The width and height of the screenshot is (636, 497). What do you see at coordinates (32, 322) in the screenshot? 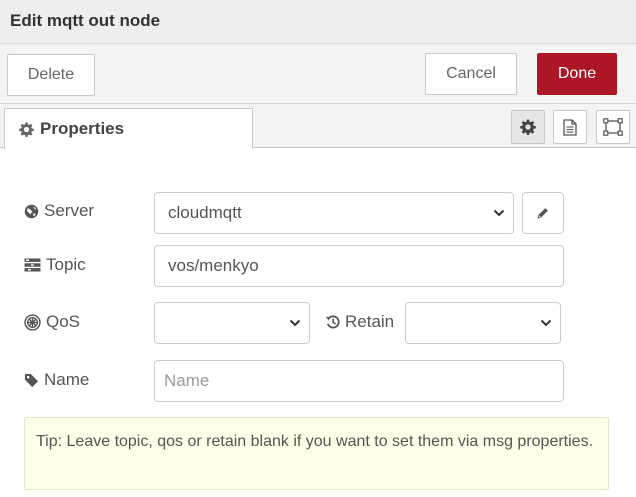
I see `empire-icon` at bounding box center [32, 322].